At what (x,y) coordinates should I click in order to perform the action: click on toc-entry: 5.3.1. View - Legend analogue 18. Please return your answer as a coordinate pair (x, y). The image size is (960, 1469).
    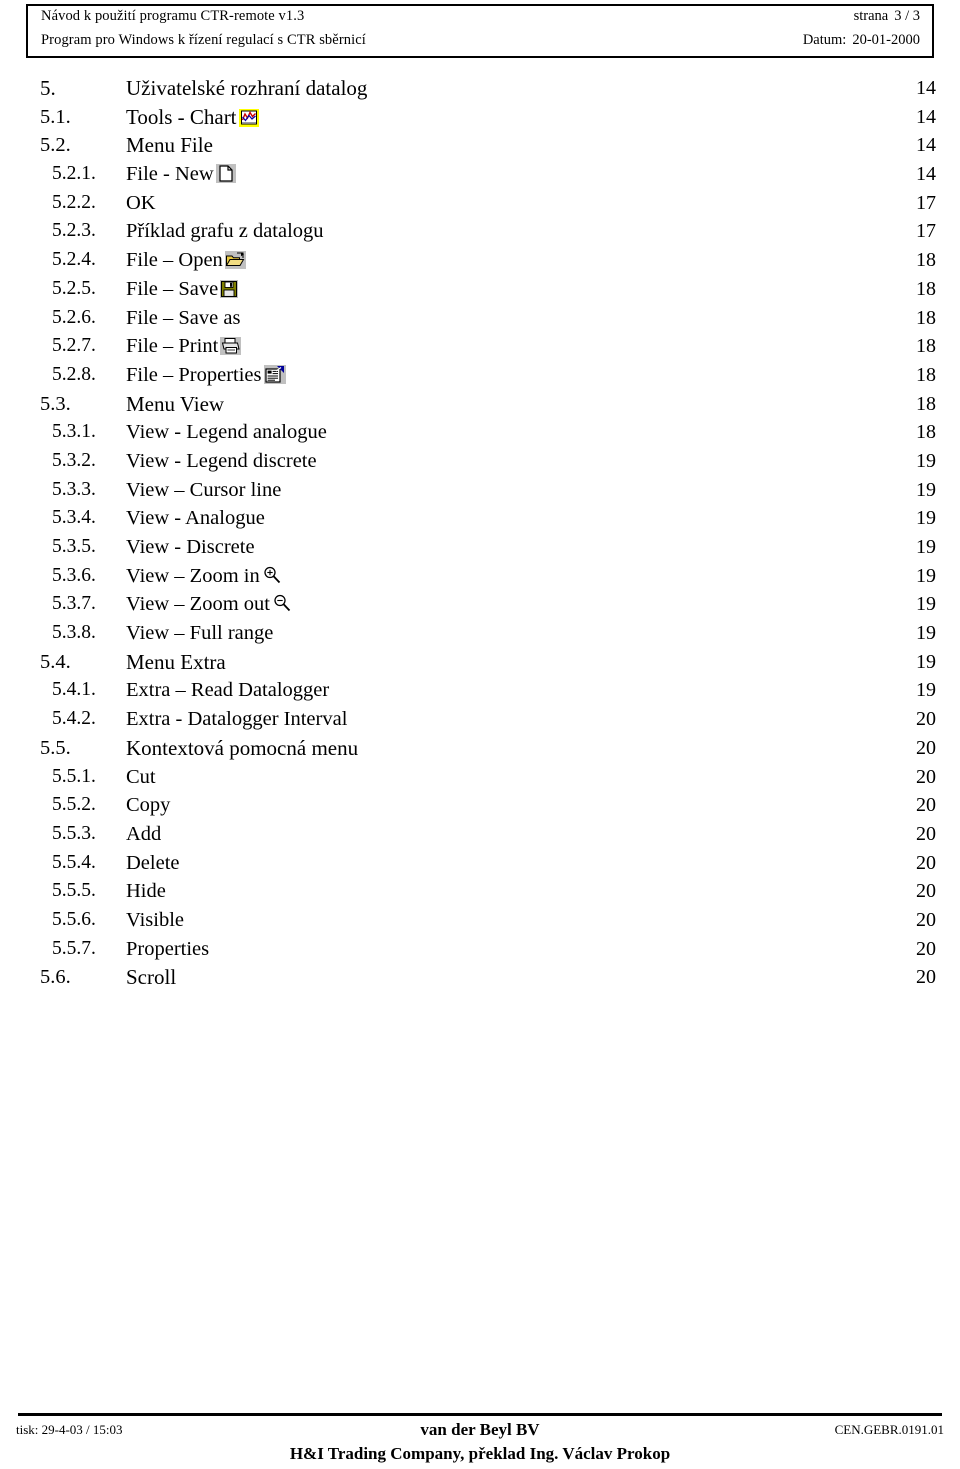
    Looking at the image, I should click on (480, 432).